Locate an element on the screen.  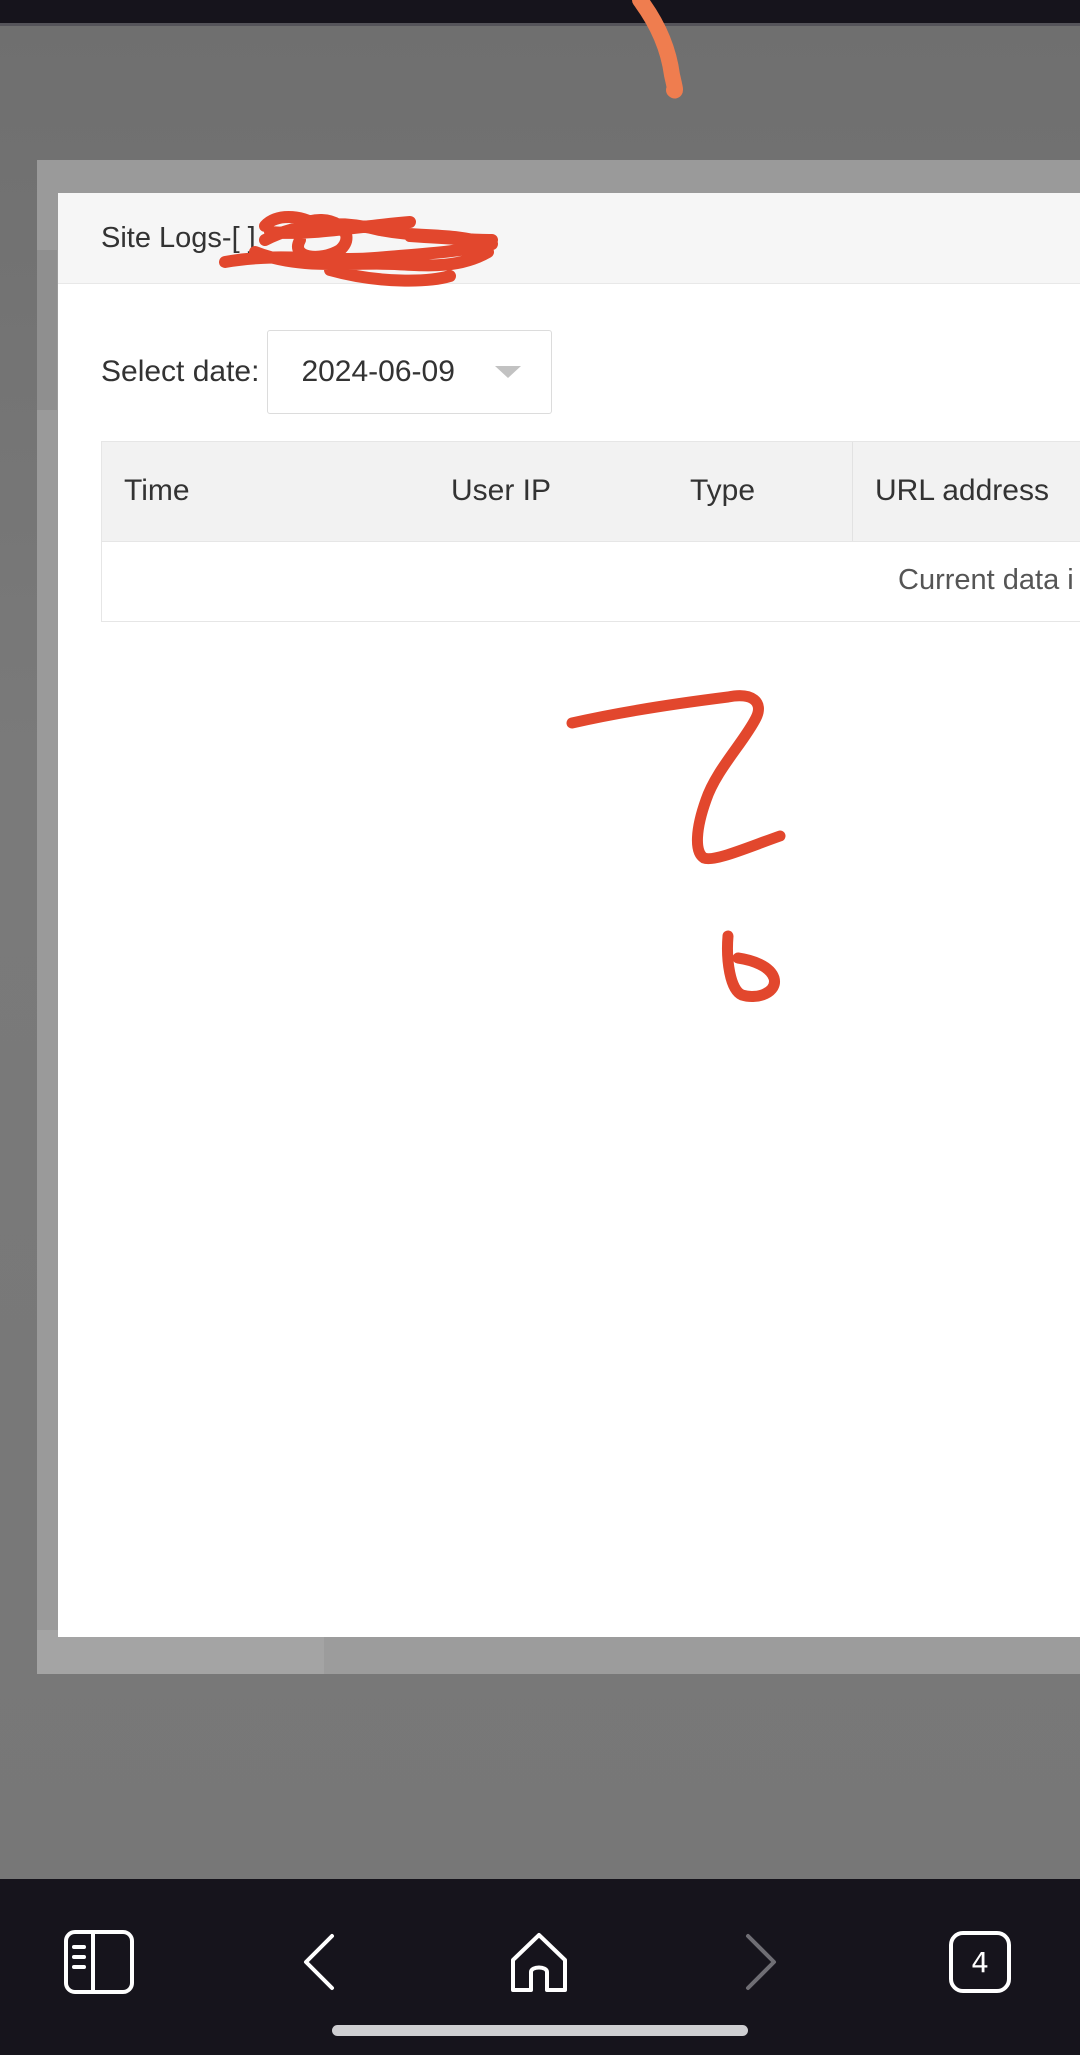
home-button is located at coordinates (539, 1962).